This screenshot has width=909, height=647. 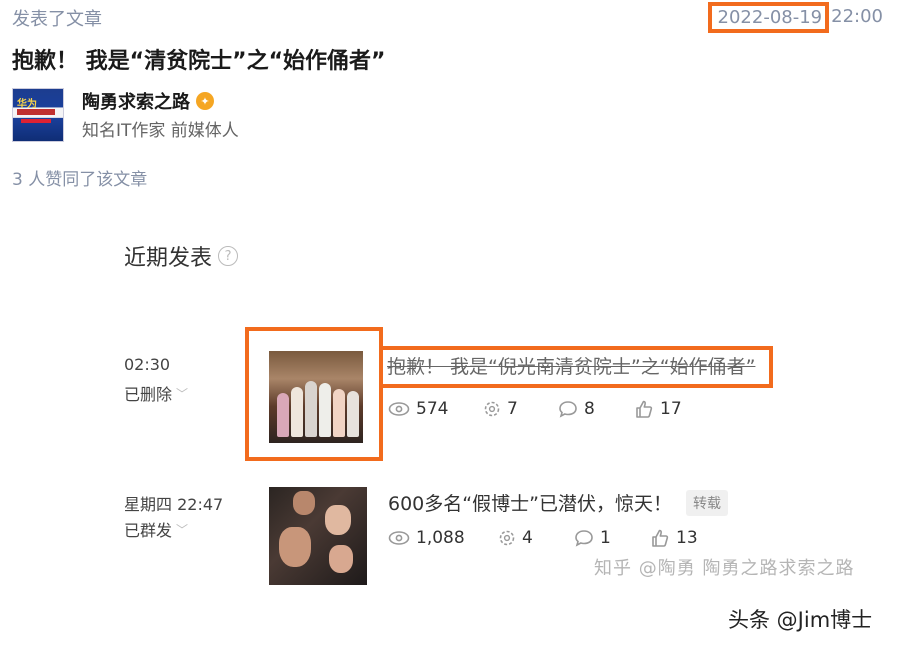 I want to click on post-title-row: 600多名“假博士”已潜伏，惊天！ 转载, so click(x=558, y=502).